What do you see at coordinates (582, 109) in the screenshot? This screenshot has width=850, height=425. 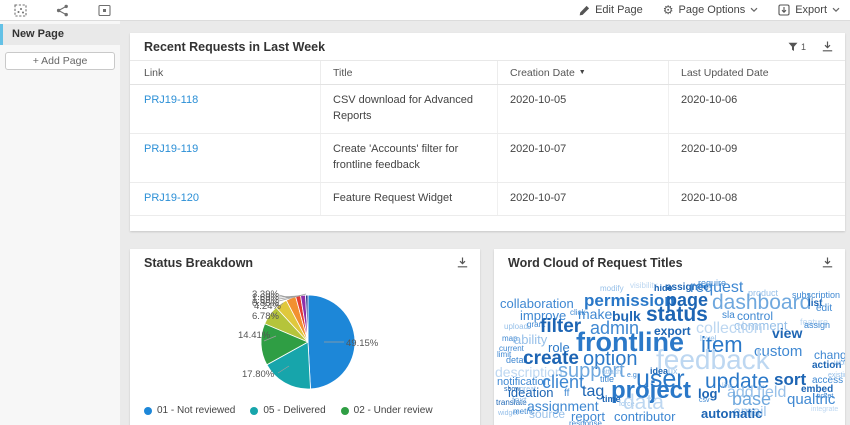 I see `cell-created: 2020-10-05` at bounding box center [582, 109].